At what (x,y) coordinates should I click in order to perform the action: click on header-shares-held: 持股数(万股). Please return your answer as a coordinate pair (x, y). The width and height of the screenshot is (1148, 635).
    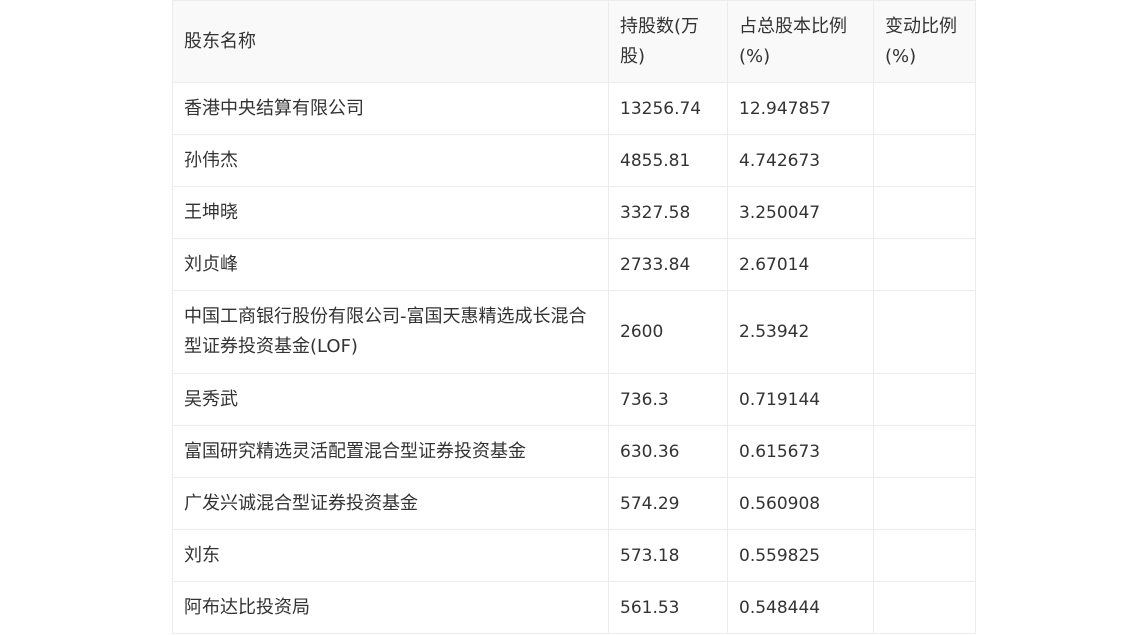
    Looking at the image, I should click on (668, 41).